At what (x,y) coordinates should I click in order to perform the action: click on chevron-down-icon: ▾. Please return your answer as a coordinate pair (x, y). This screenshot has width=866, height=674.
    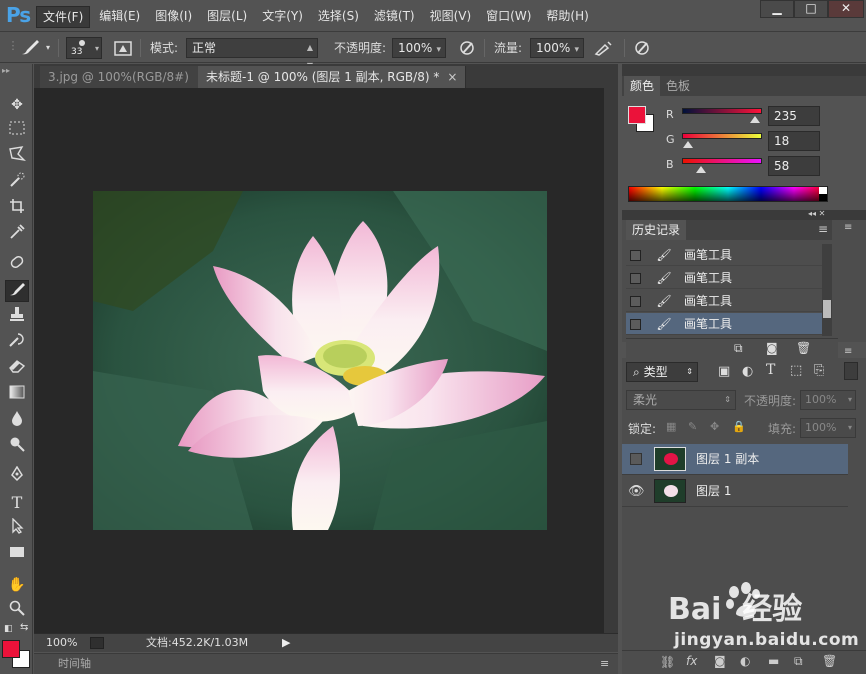
    Looking at the image, I should click on (48, 48).